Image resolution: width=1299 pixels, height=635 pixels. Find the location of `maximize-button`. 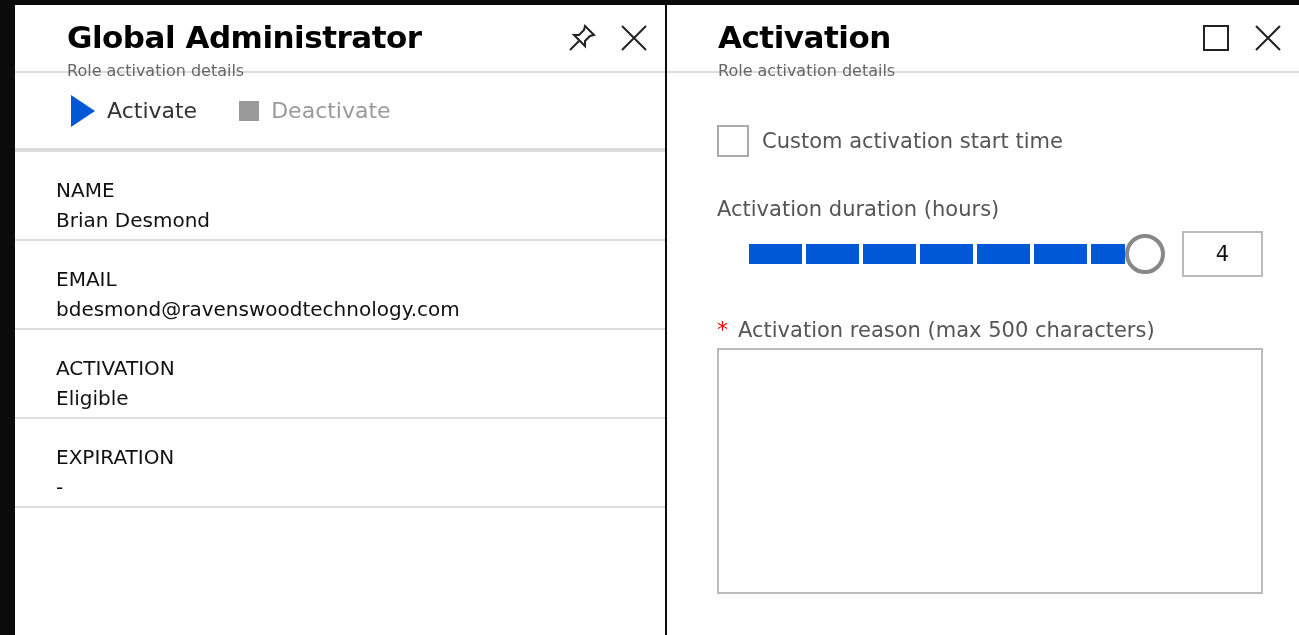

maximize-button is located at coordinates (1216, 38).